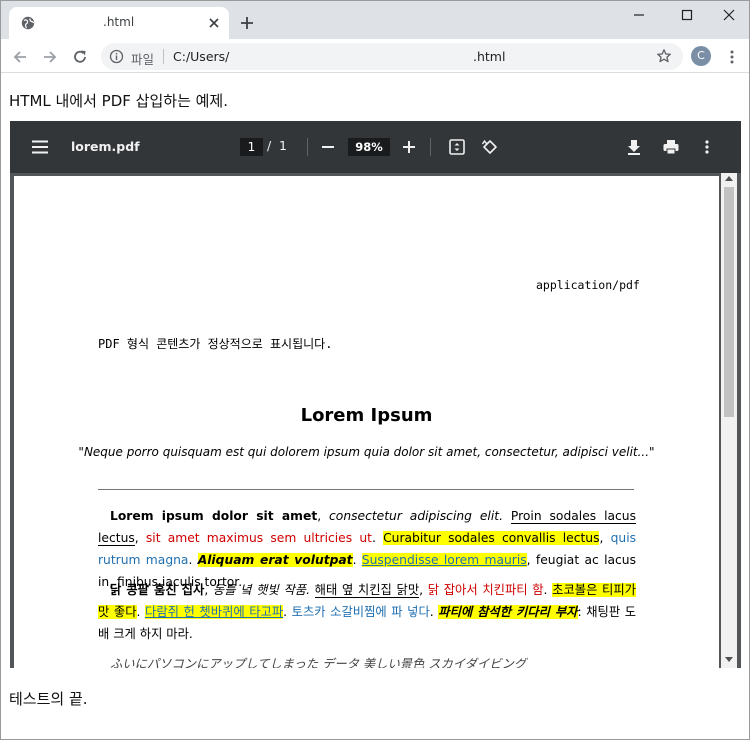  Describe the element at coordinates (729, 15) in the screenshot. I see `close-window-icon` at that location.